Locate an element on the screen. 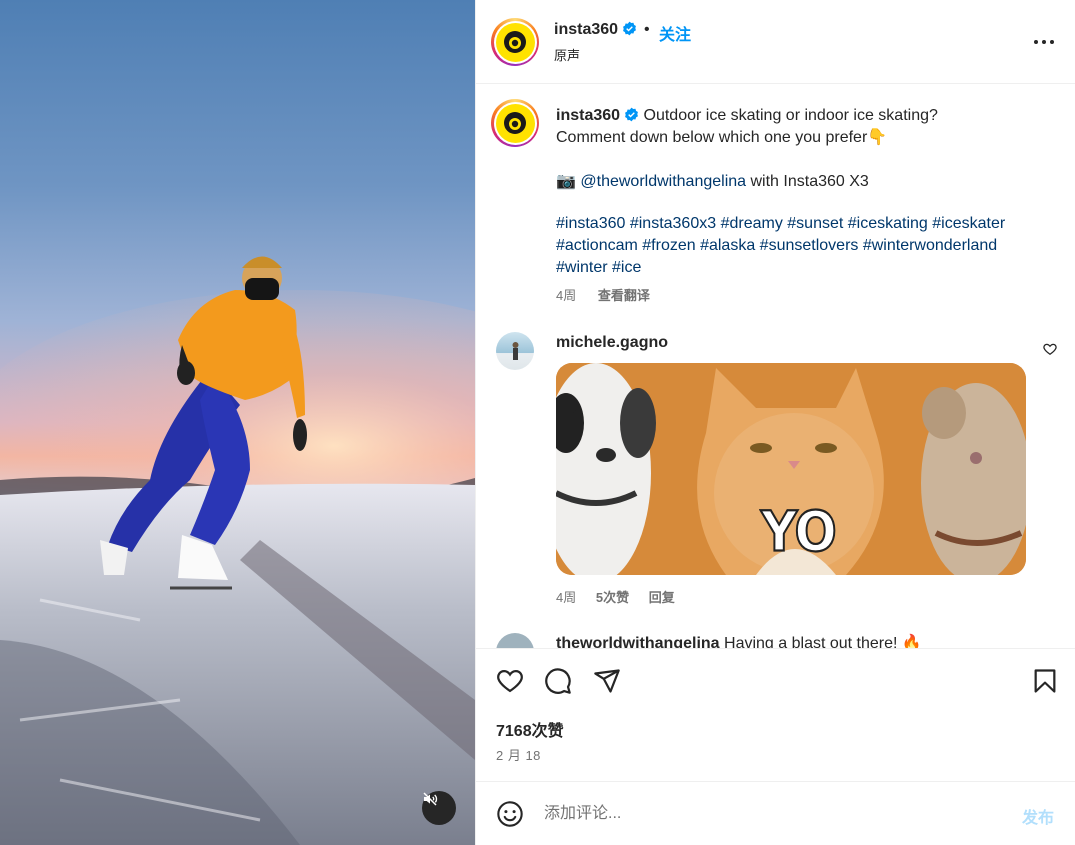 This screenshot has height=845, width=1075. comment-input is located at coordinates (774, 814).